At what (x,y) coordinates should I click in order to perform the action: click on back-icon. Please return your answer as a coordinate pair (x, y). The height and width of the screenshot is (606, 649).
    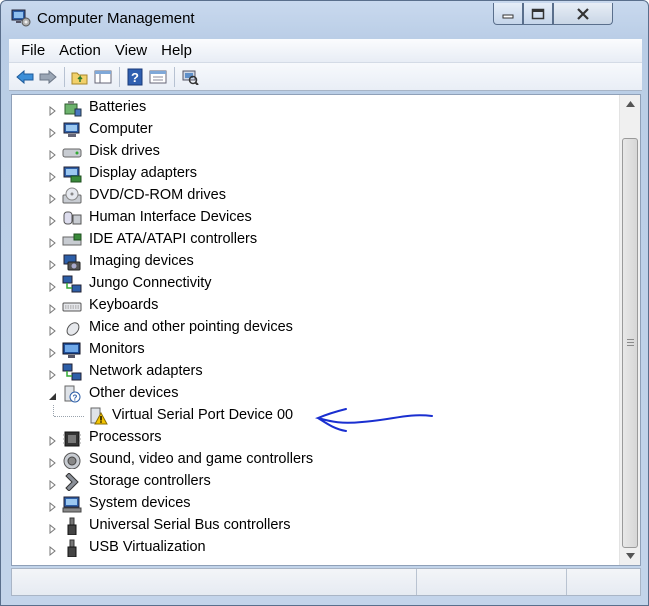
    Looking at the image, I should click on (25, 76).